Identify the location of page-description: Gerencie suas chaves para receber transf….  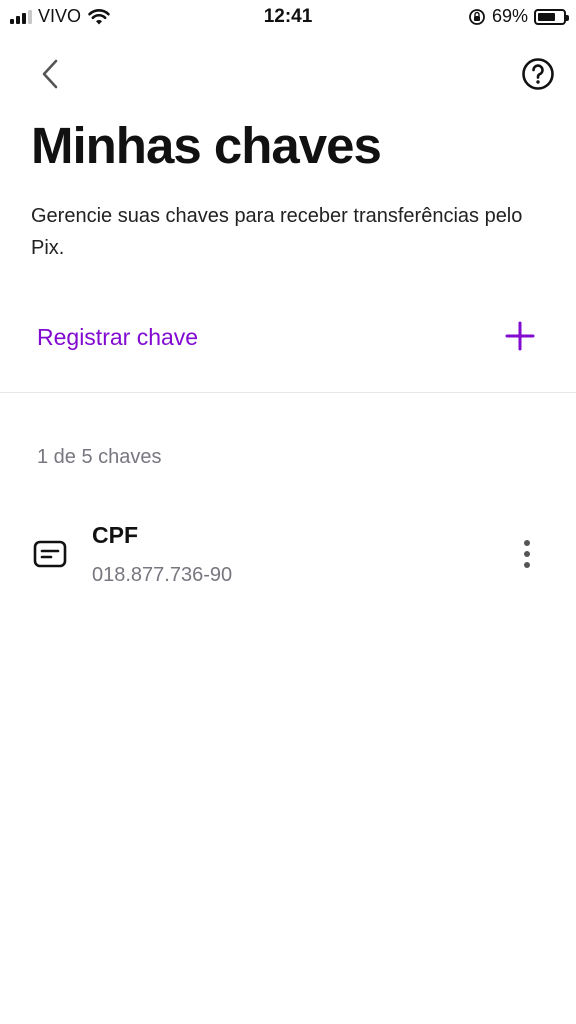
(277, 232).